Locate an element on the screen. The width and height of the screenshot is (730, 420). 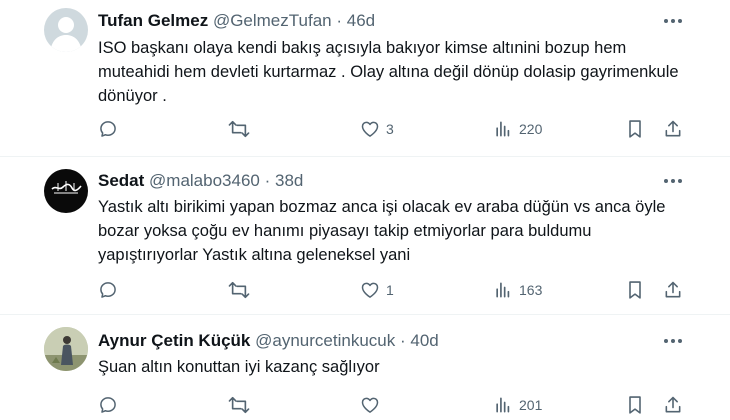
user-handle: @malabo3460 is located at coordinates (204, 180).